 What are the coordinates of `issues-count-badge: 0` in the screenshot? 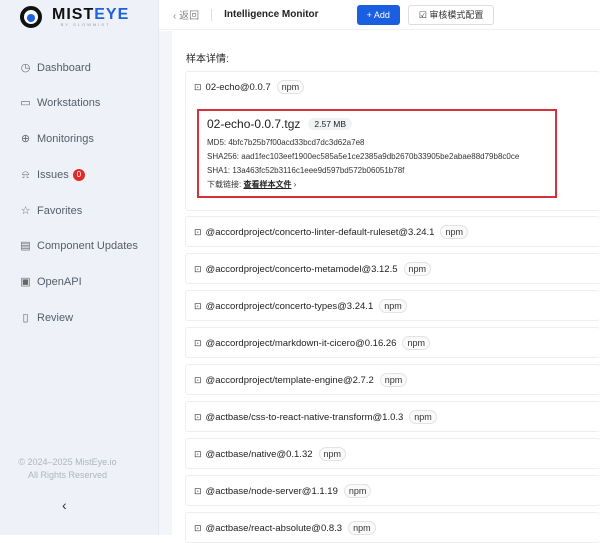 It's located at (78, 175).